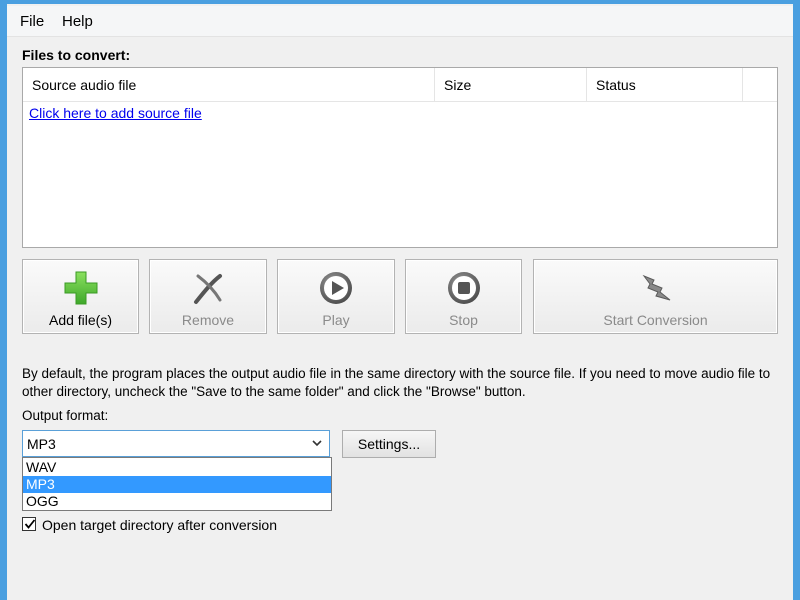  I want to click on play-button: Play, so click(336, 296).